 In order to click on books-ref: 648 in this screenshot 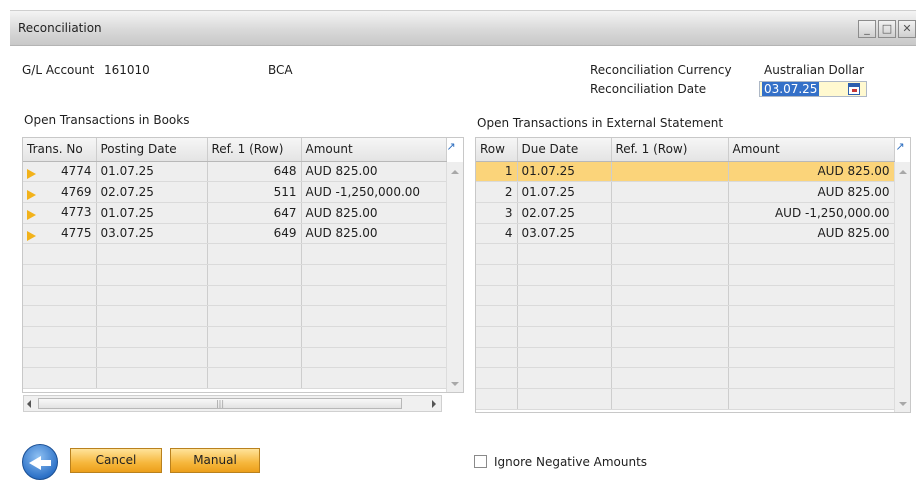, I will do `click(254, 172)`.